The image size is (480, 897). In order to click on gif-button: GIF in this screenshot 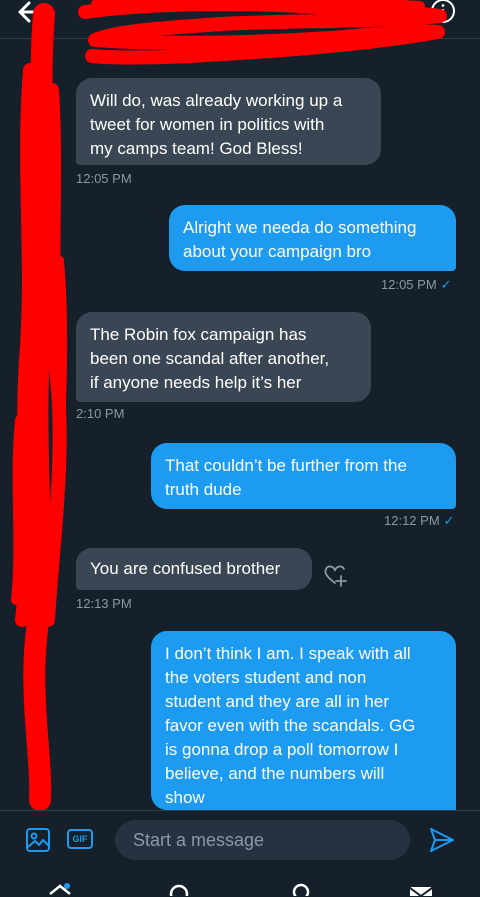, I will do `click(80, 839)`.